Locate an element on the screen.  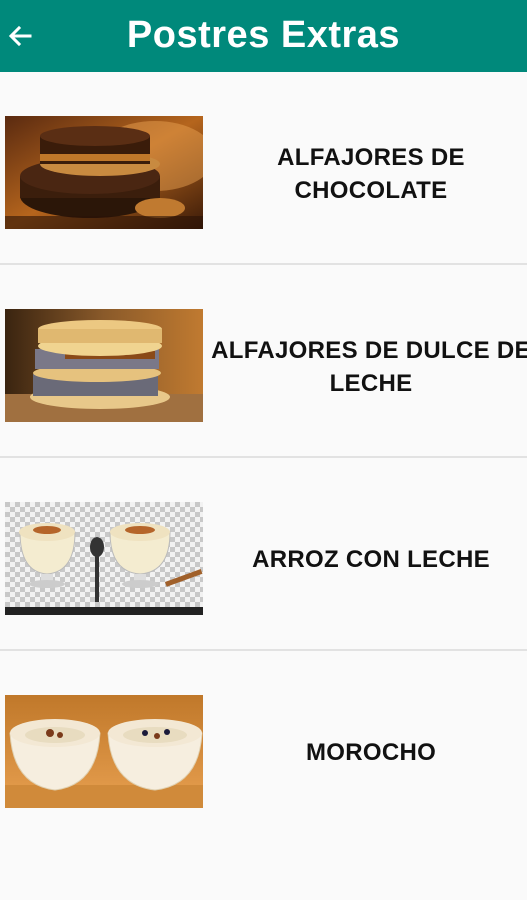
item-label: ALFAJORES DE DULCE DE LECHE is located at coordinates (369, 366).